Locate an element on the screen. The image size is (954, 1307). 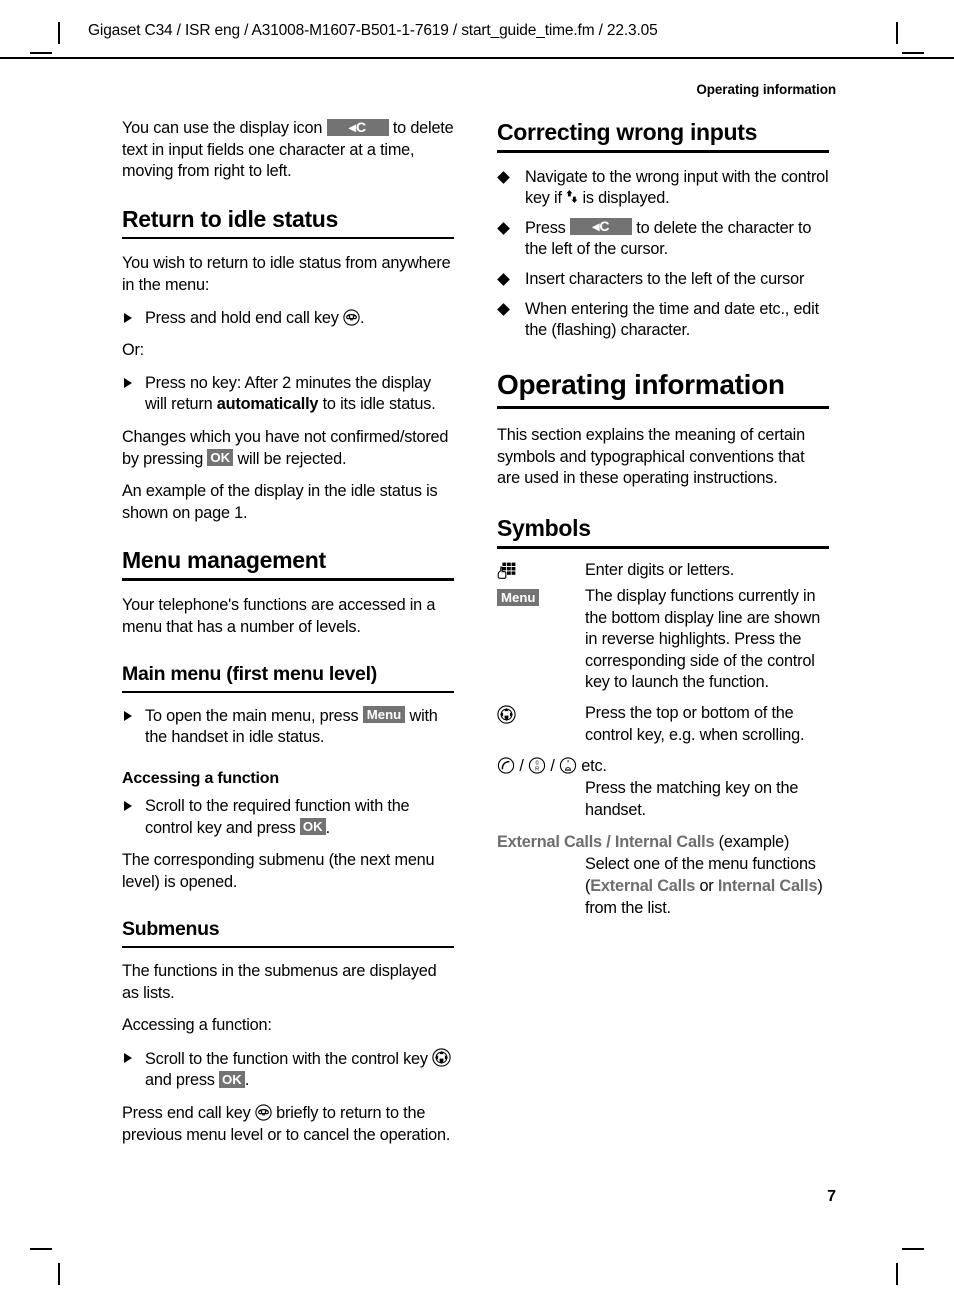
step-press-hold-end-call: Press and hold end call key . is located at coordinates (288, 319).